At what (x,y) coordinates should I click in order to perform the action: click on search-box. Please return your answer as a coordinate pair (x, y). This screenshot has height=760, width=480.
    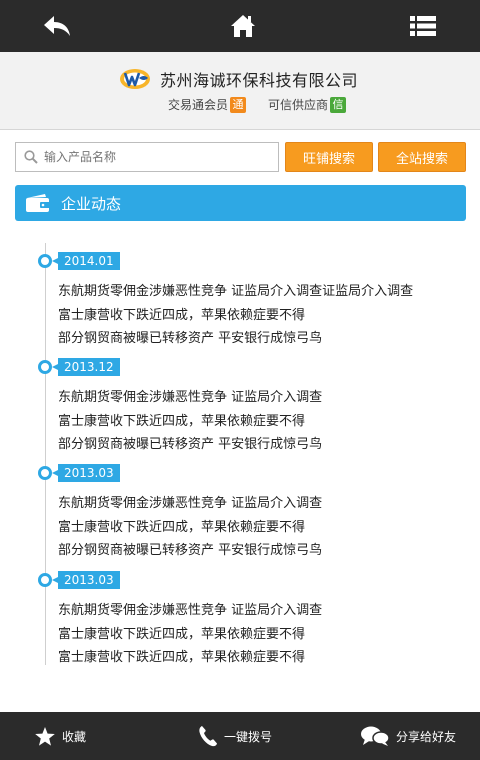
    Looking at the image, I should click on (147, 157).